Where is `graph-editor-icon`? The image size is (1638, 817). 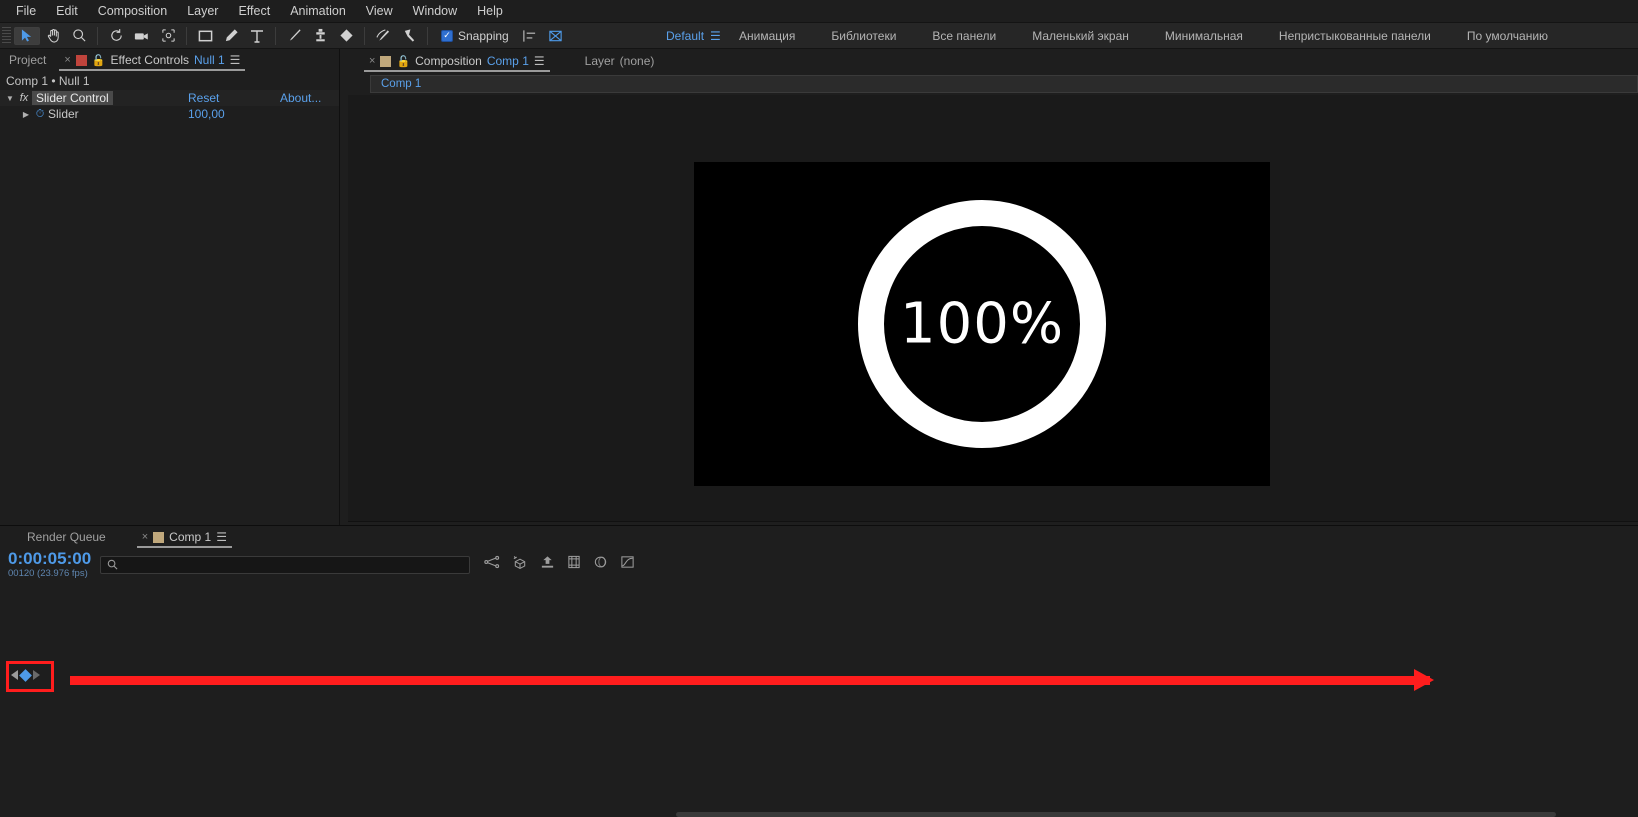 graph-editor-icon is located at coordinates (627, 564).